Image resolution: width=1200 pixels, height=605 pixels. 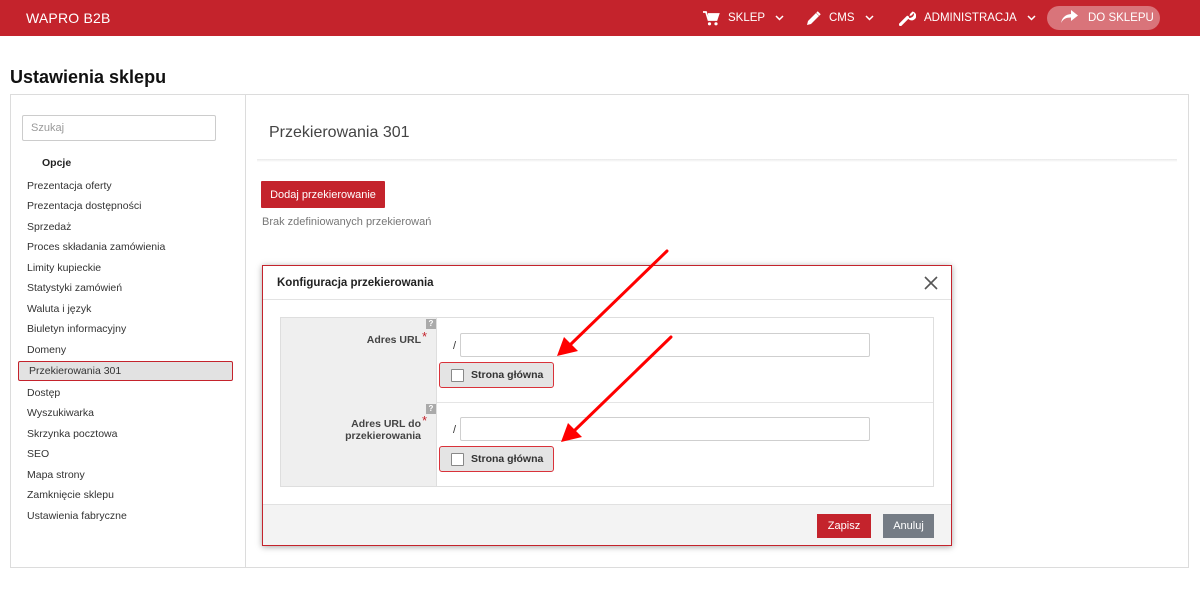 What do you see at coordinates (931, 283) in the screenshot?
I see `close-icon` at bounding box center [931, 283].